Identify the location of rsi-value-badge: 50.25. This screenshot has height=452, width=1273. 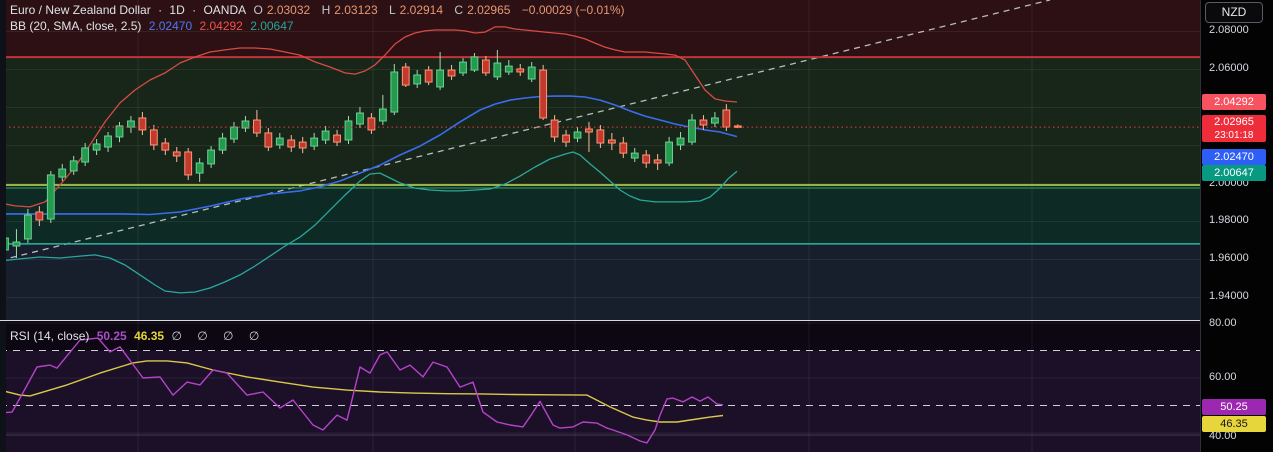
(1234, 407).